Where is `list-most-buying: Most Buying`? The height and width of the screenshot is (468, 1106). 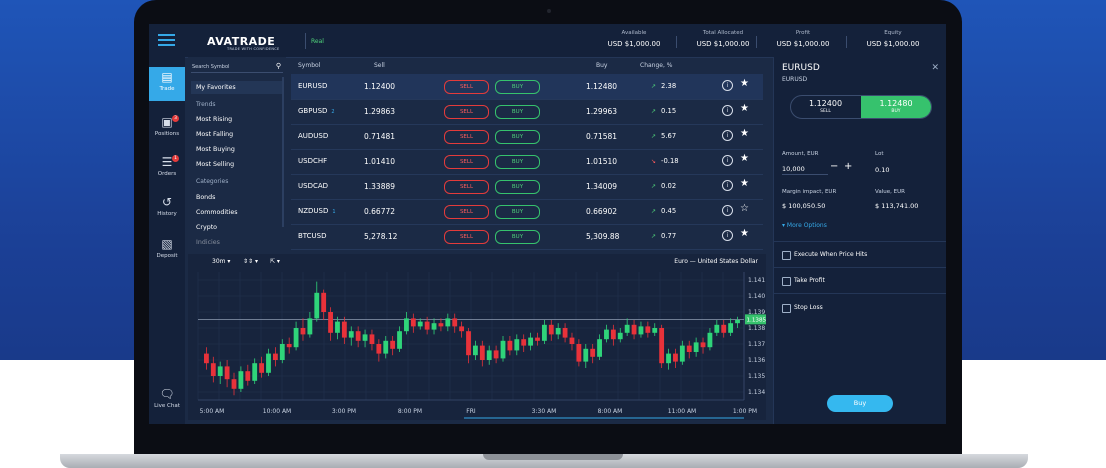 list-most-buying: Most Buying is located at coordinates (215, 149).